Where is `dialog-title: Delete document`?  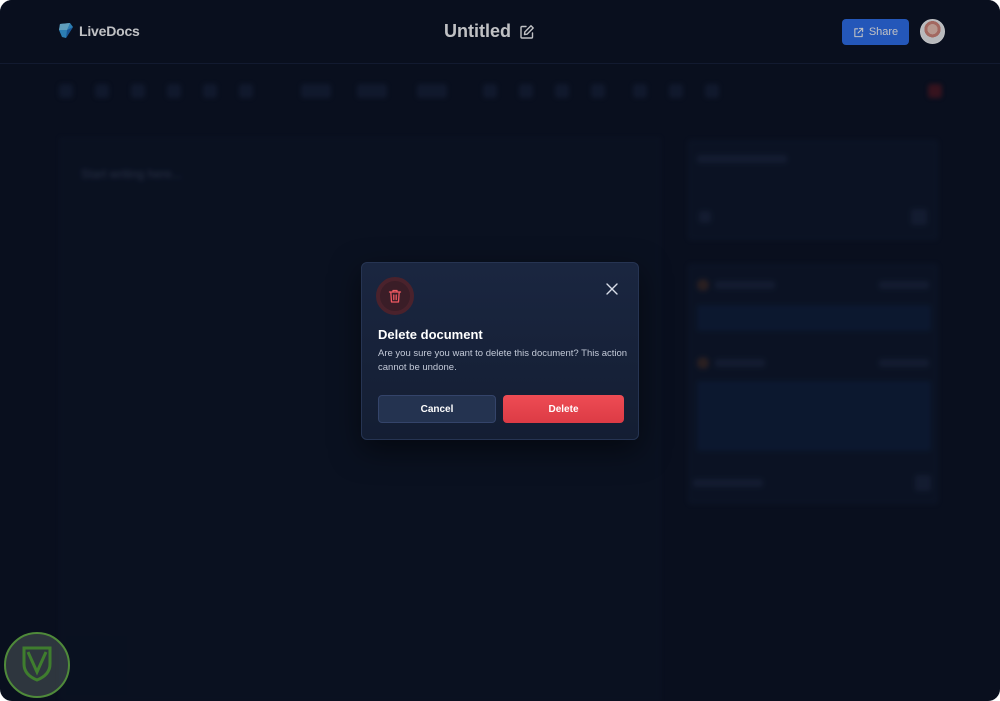
dialog-title: Delete document is located at coordinates (430, 334).